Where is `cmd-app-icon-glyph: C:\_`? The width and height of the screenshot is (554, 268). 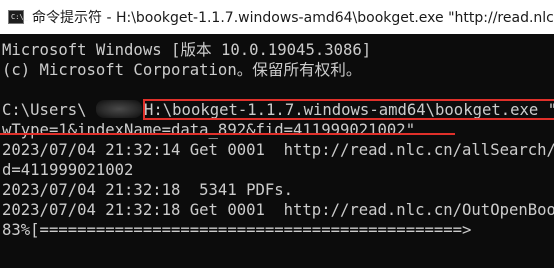 cmd-app-icon-glyph: C:\_ is located at coordinates (19, 16).